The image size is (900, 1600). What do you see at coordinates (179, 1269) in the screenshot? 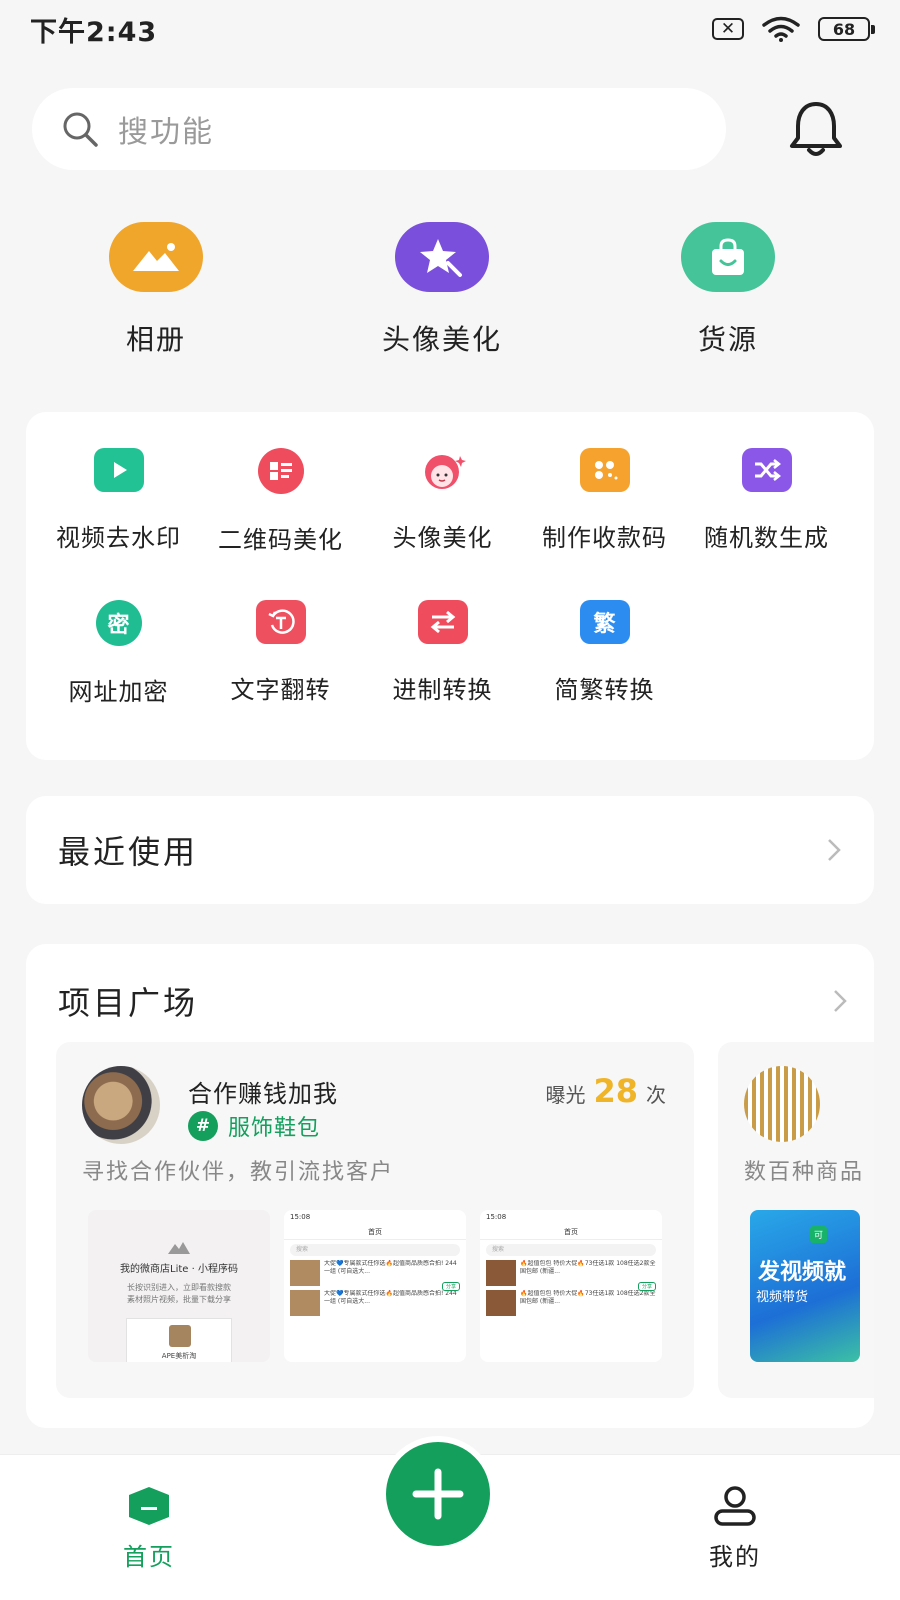
I see `thumb-title: 我的微商店Lite · 小程序码` at bounding box center [179, 1269].